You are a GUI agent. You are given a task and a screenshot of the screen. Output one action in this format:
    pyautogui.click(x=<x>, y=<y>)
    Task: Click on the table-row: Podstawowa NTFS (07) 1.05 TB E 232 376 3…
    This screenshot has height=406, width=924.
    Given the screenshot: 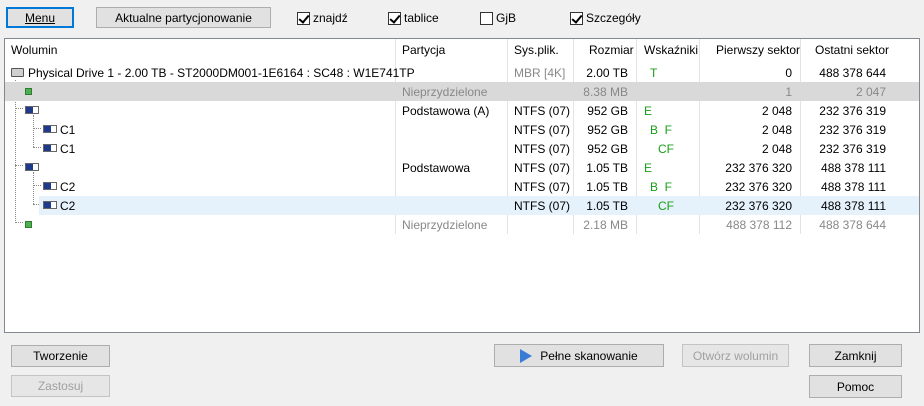 What is the action you would take?
    pyautogui.click(x=462, y=167)
    